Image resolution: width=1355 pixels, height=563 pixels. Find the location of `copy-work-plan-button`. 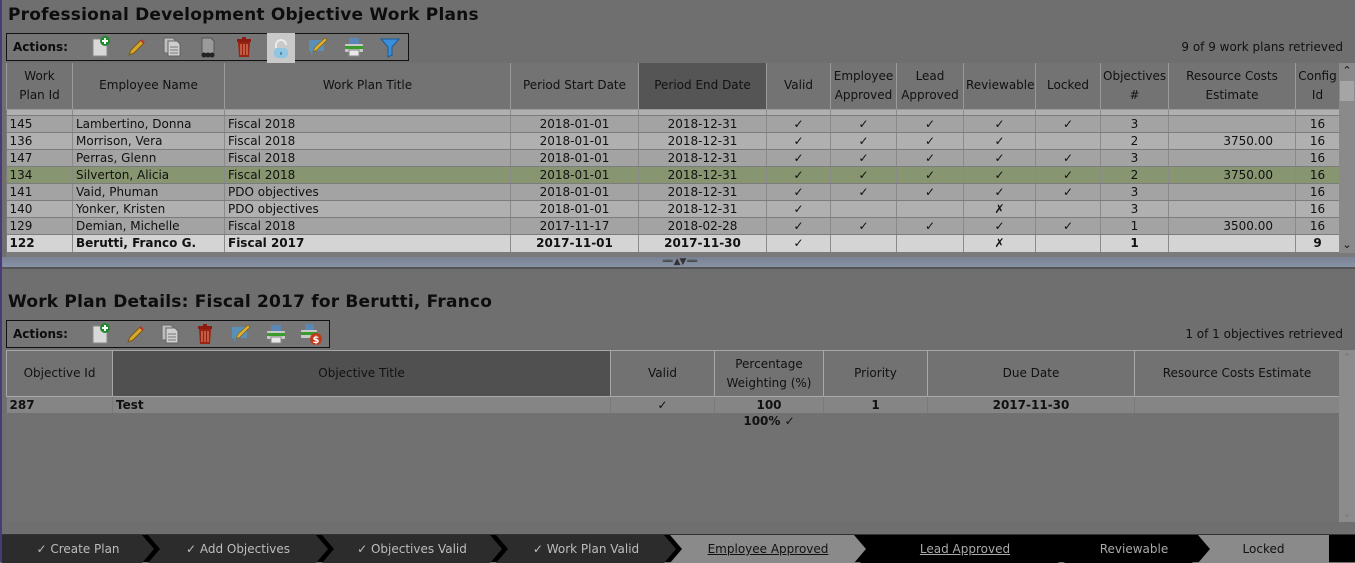

copy-work-plan-button is located at coordinates (172, 47).